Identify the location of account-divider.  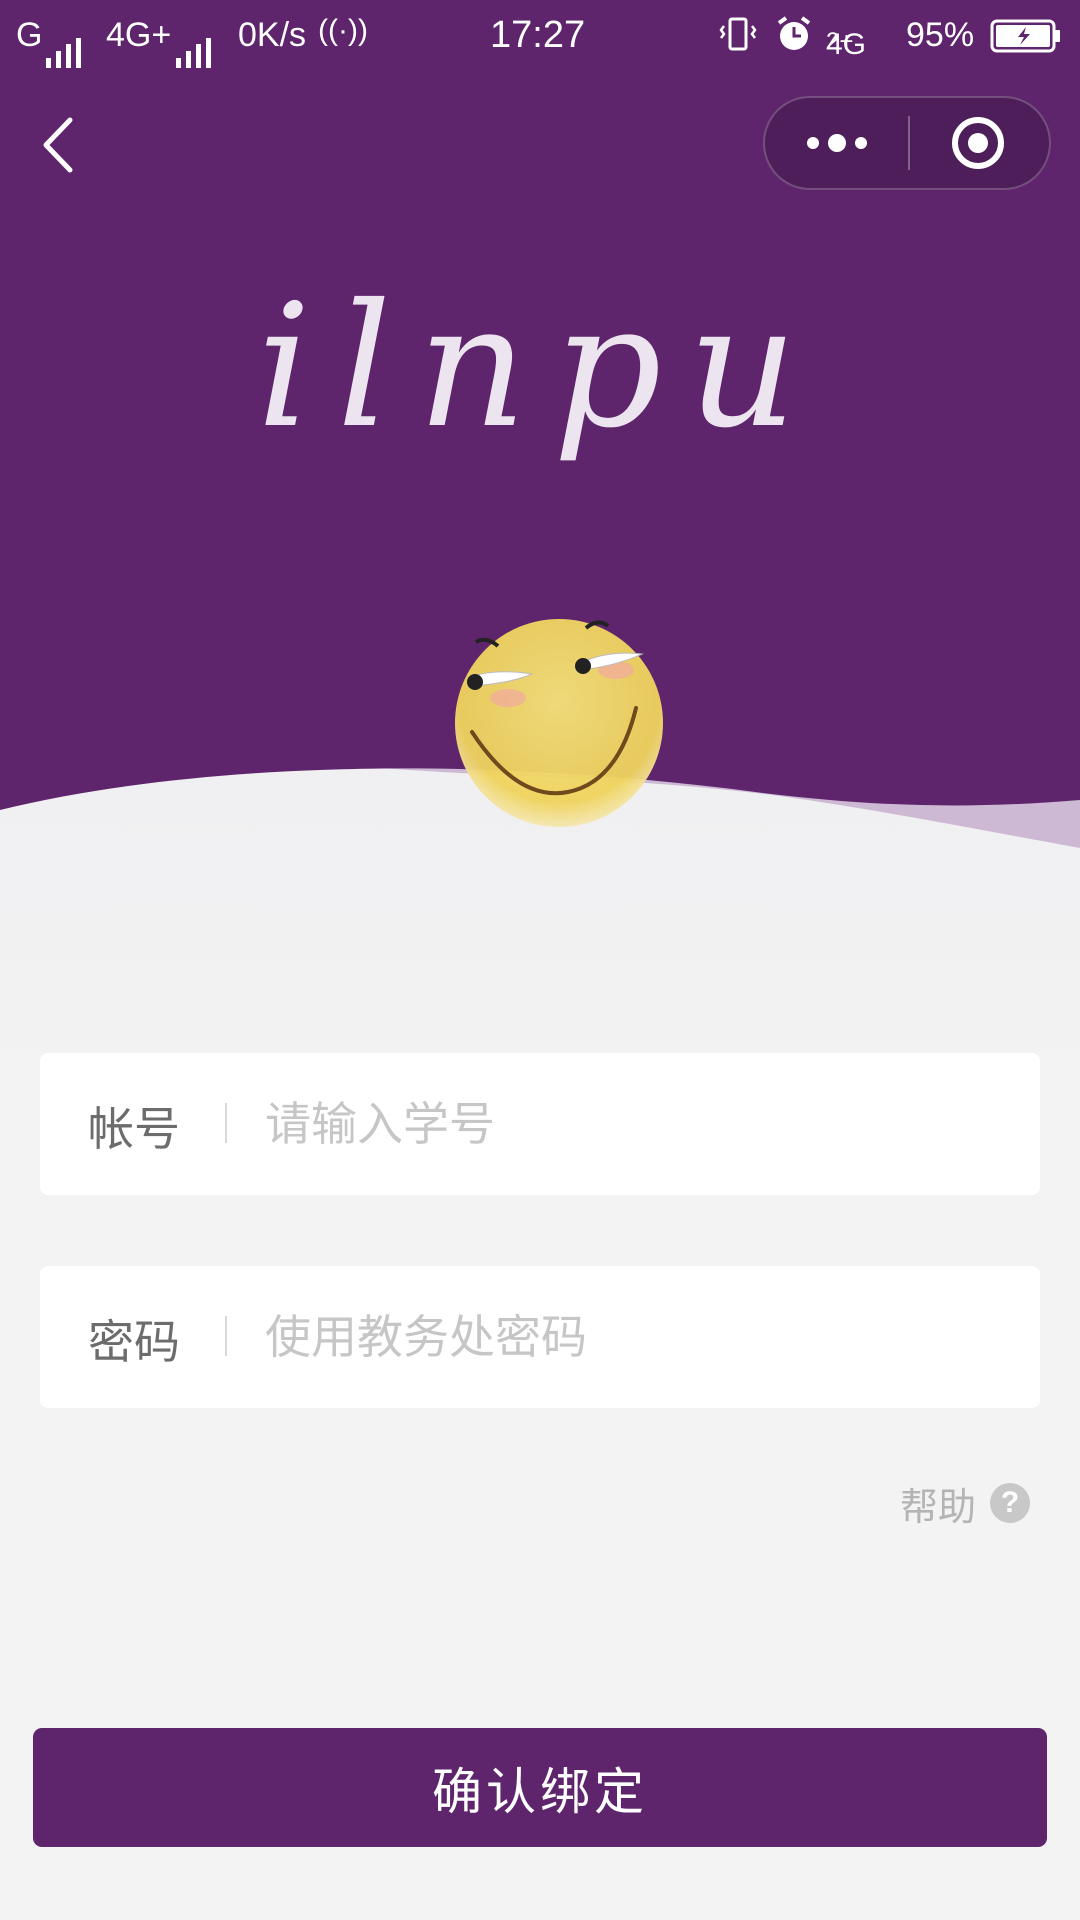
(226, 1123).